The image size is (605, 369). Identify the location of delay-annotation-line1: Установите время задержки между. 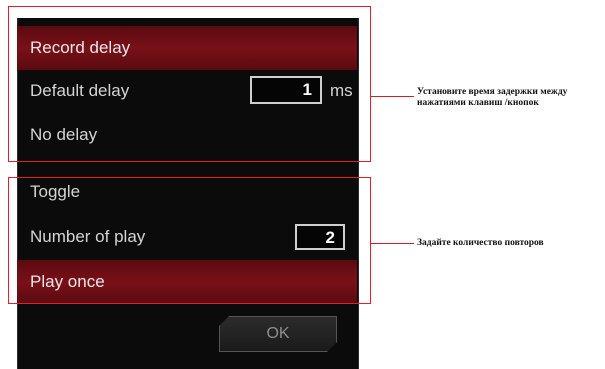
(492, 92).